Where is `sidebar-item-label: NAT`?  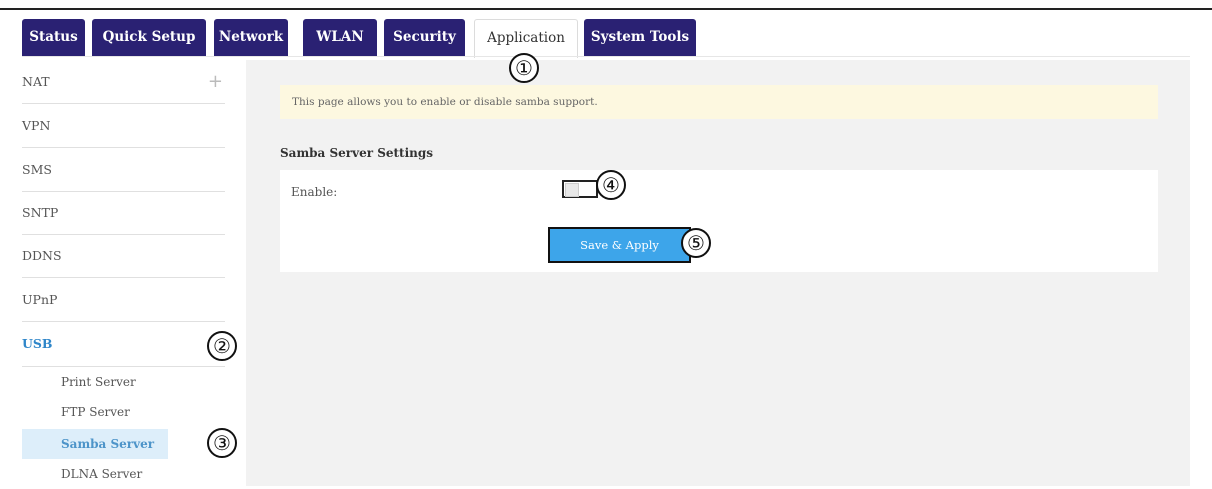 sidebar-item-label: NAT is located at coordinates (36, 81).